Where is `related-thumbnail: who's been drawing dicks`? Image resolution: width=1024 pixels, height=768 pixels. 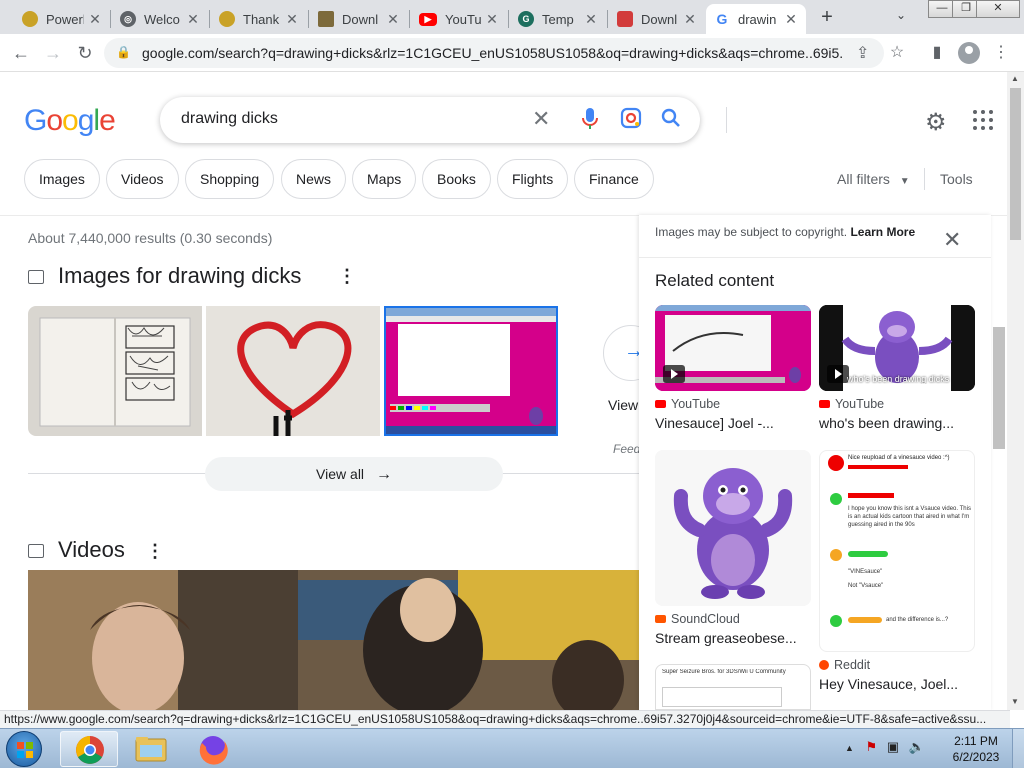 related-thumbnail: who's been drawing dicks is located at coordinates (897, 348).